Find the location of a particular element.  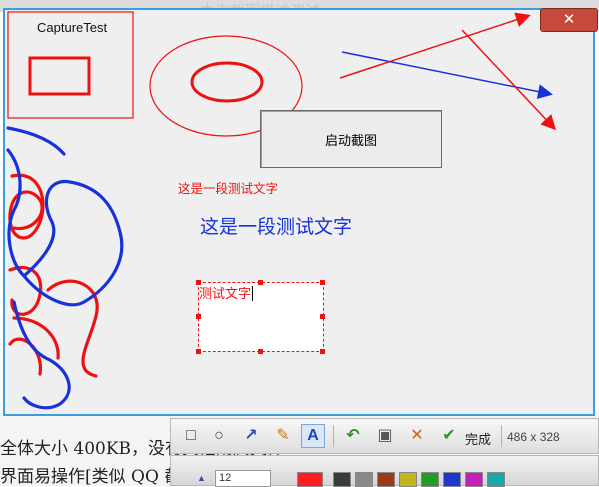

thick-rectangle-annotation is located at coordinates (59, 76).